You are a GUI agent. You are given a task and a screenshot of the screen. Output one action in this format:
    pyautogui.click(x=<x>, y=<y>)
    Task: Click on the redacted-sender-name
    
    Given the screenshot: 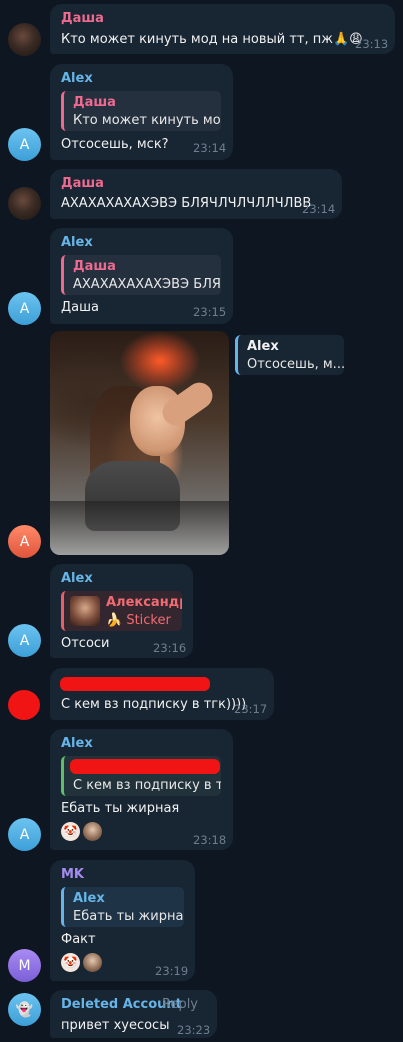 What is the action you would take?
    pyautogui.click(x=135, y=684)
    